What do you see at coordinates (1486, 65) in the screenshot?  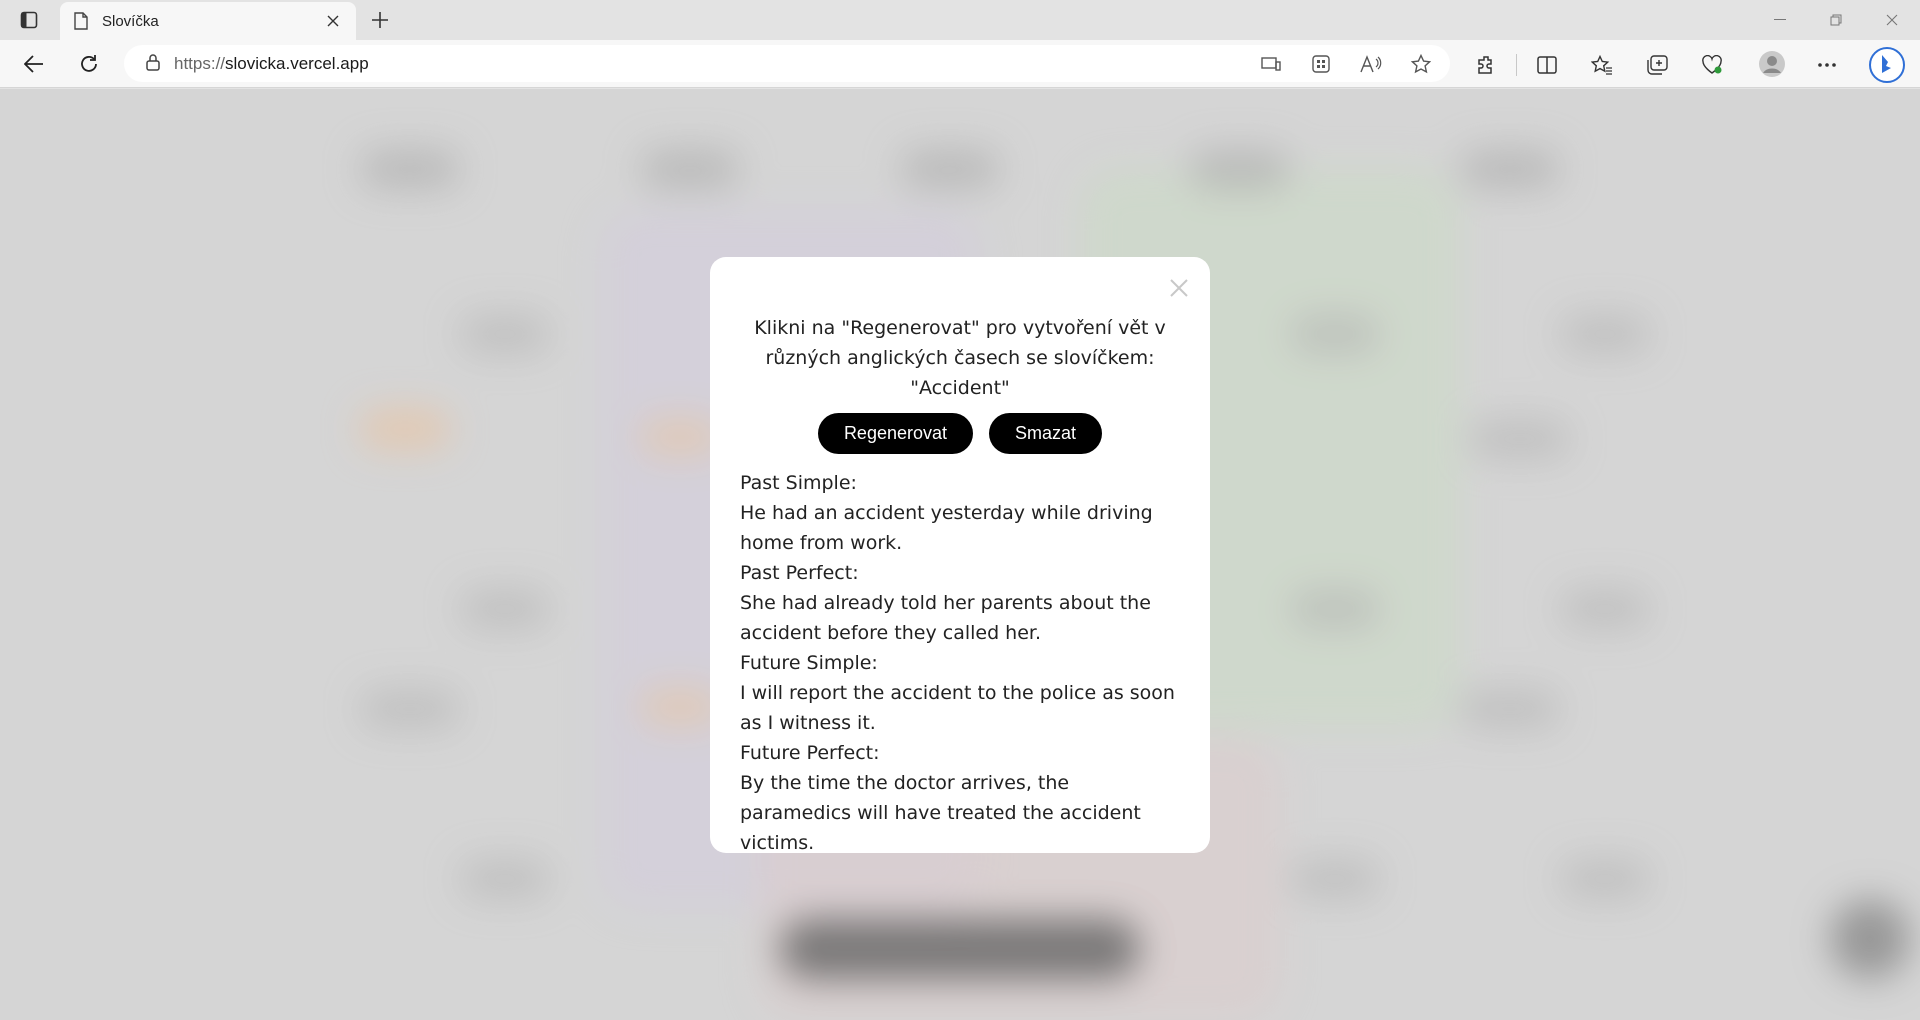 I see `extensions-icon` at bounding box center [1486, 65].